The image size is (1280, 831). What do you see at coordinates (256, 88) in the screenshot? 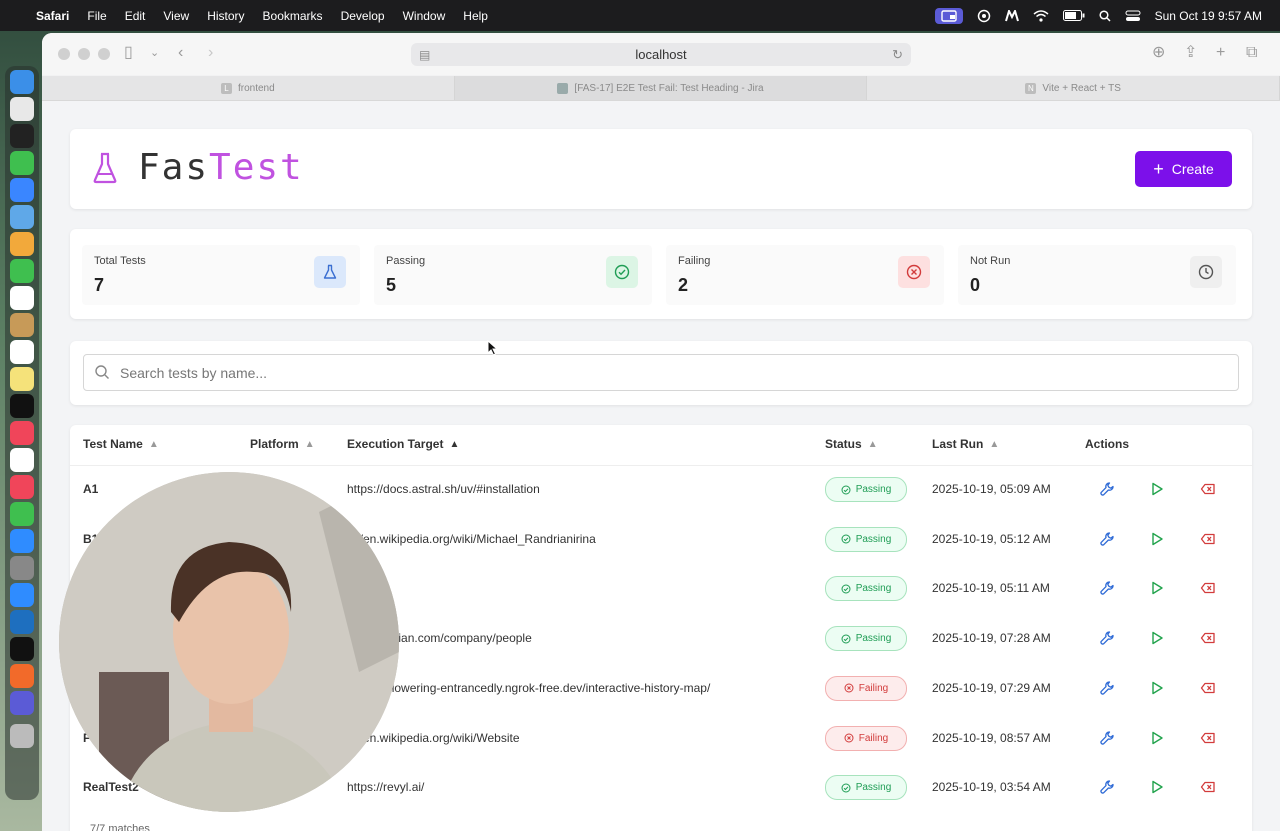
I see `tab-label: frontend` at bounding box center [256, 88].